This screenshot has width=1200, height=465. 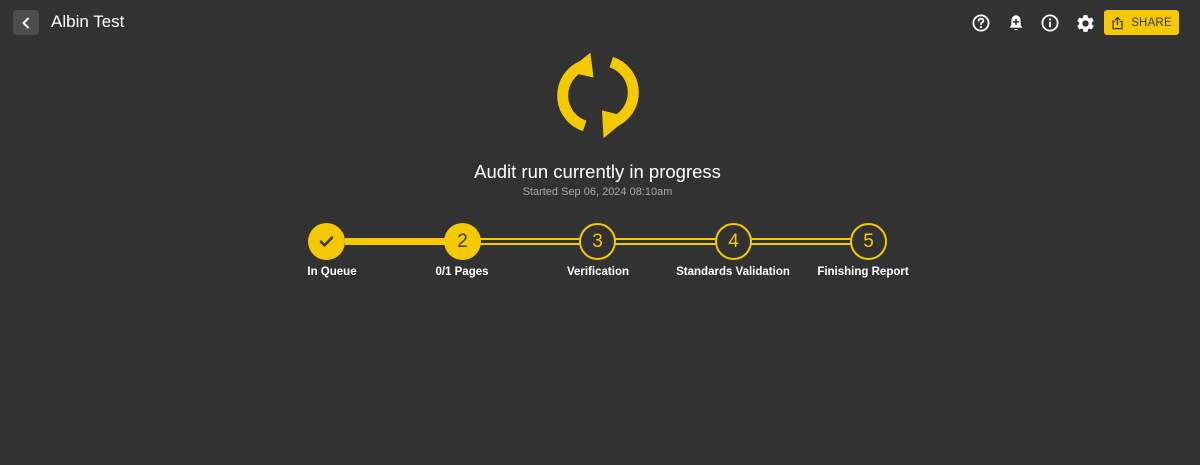 What do you see at coordinates (598, 95) in the screenshot?
I see `sync-arrows-icon` at bounding box center [598, 95].